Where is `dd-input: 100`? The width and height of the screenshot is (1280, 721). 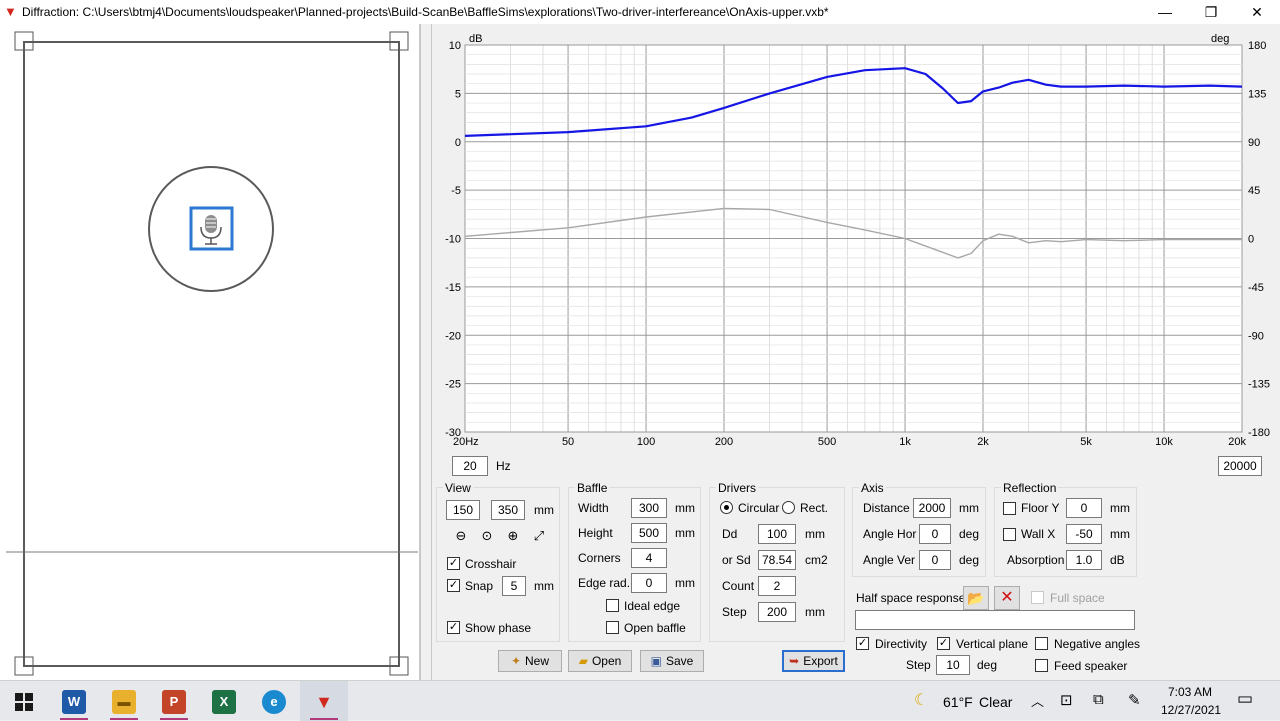 dd-input: 100 is located at coordinates (777, 534).